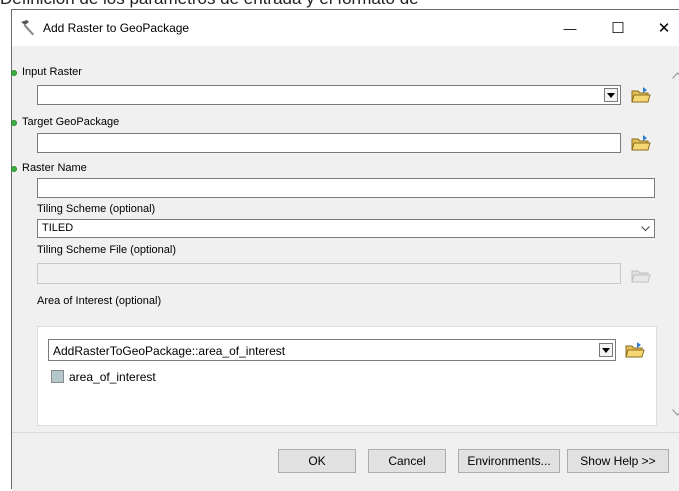 The image size is (679, 491). I want to click on minimize-button: —, so click(570, 28).